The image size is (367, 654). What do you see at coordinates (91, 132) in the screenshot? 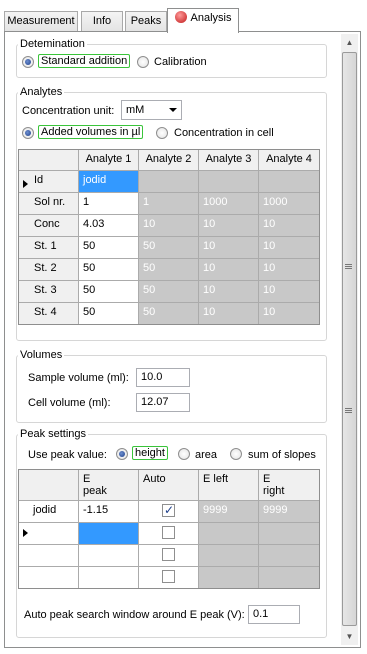
I see `added-volumes-label: Added volumes in µl` at bounding box center [91, 132].